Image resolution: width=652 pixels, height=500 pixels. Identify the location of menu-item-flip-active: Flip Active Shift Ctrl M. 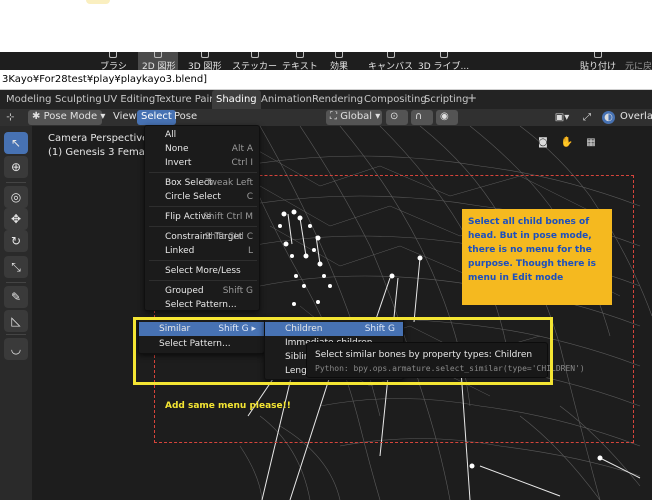
(203, 217).